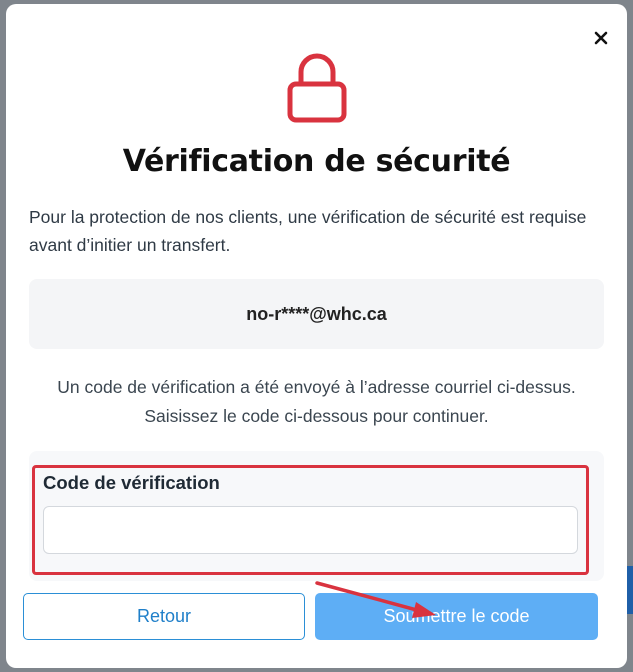 This screenshot has height=672, width=633. What do you see at coordinates (164, 616) in the screenshot?
I see `back-button: Retour` at bounding box center [164, 616].